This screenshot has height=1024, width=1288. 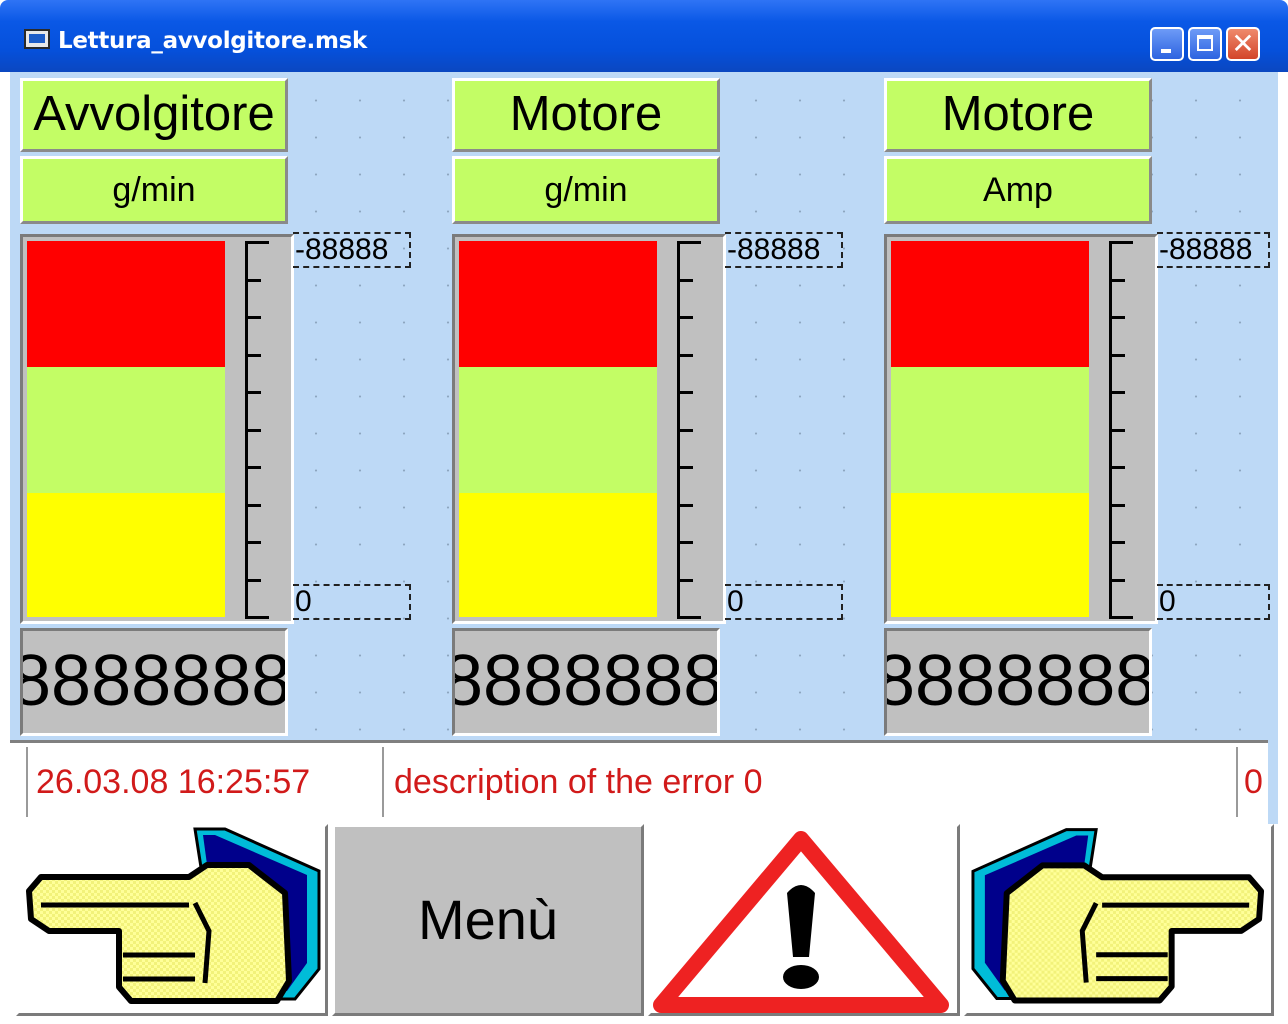 I want to click on gauge-3-zone-high, so click(x=990, y=304).